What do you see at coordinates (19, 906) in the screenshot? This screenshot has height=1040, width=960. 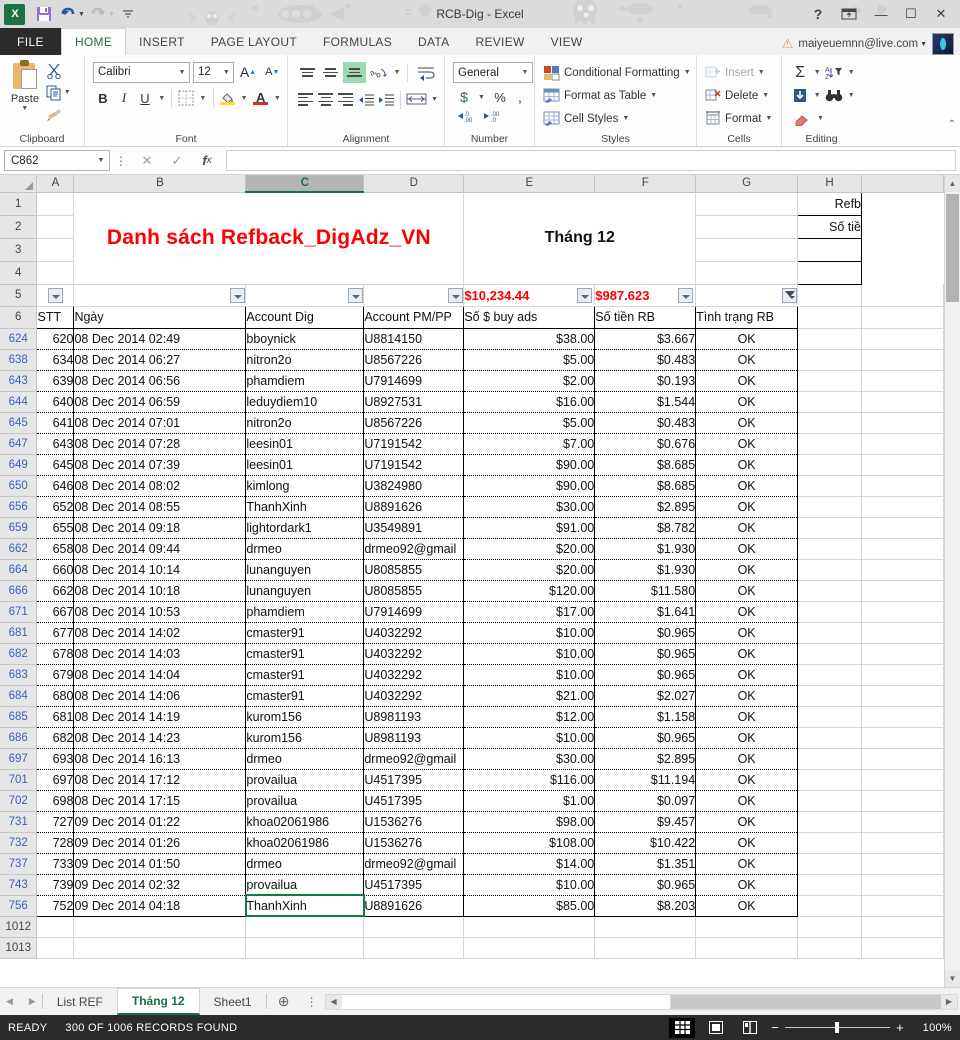 I see `row-header: 756` at bounding box center [19, 906].